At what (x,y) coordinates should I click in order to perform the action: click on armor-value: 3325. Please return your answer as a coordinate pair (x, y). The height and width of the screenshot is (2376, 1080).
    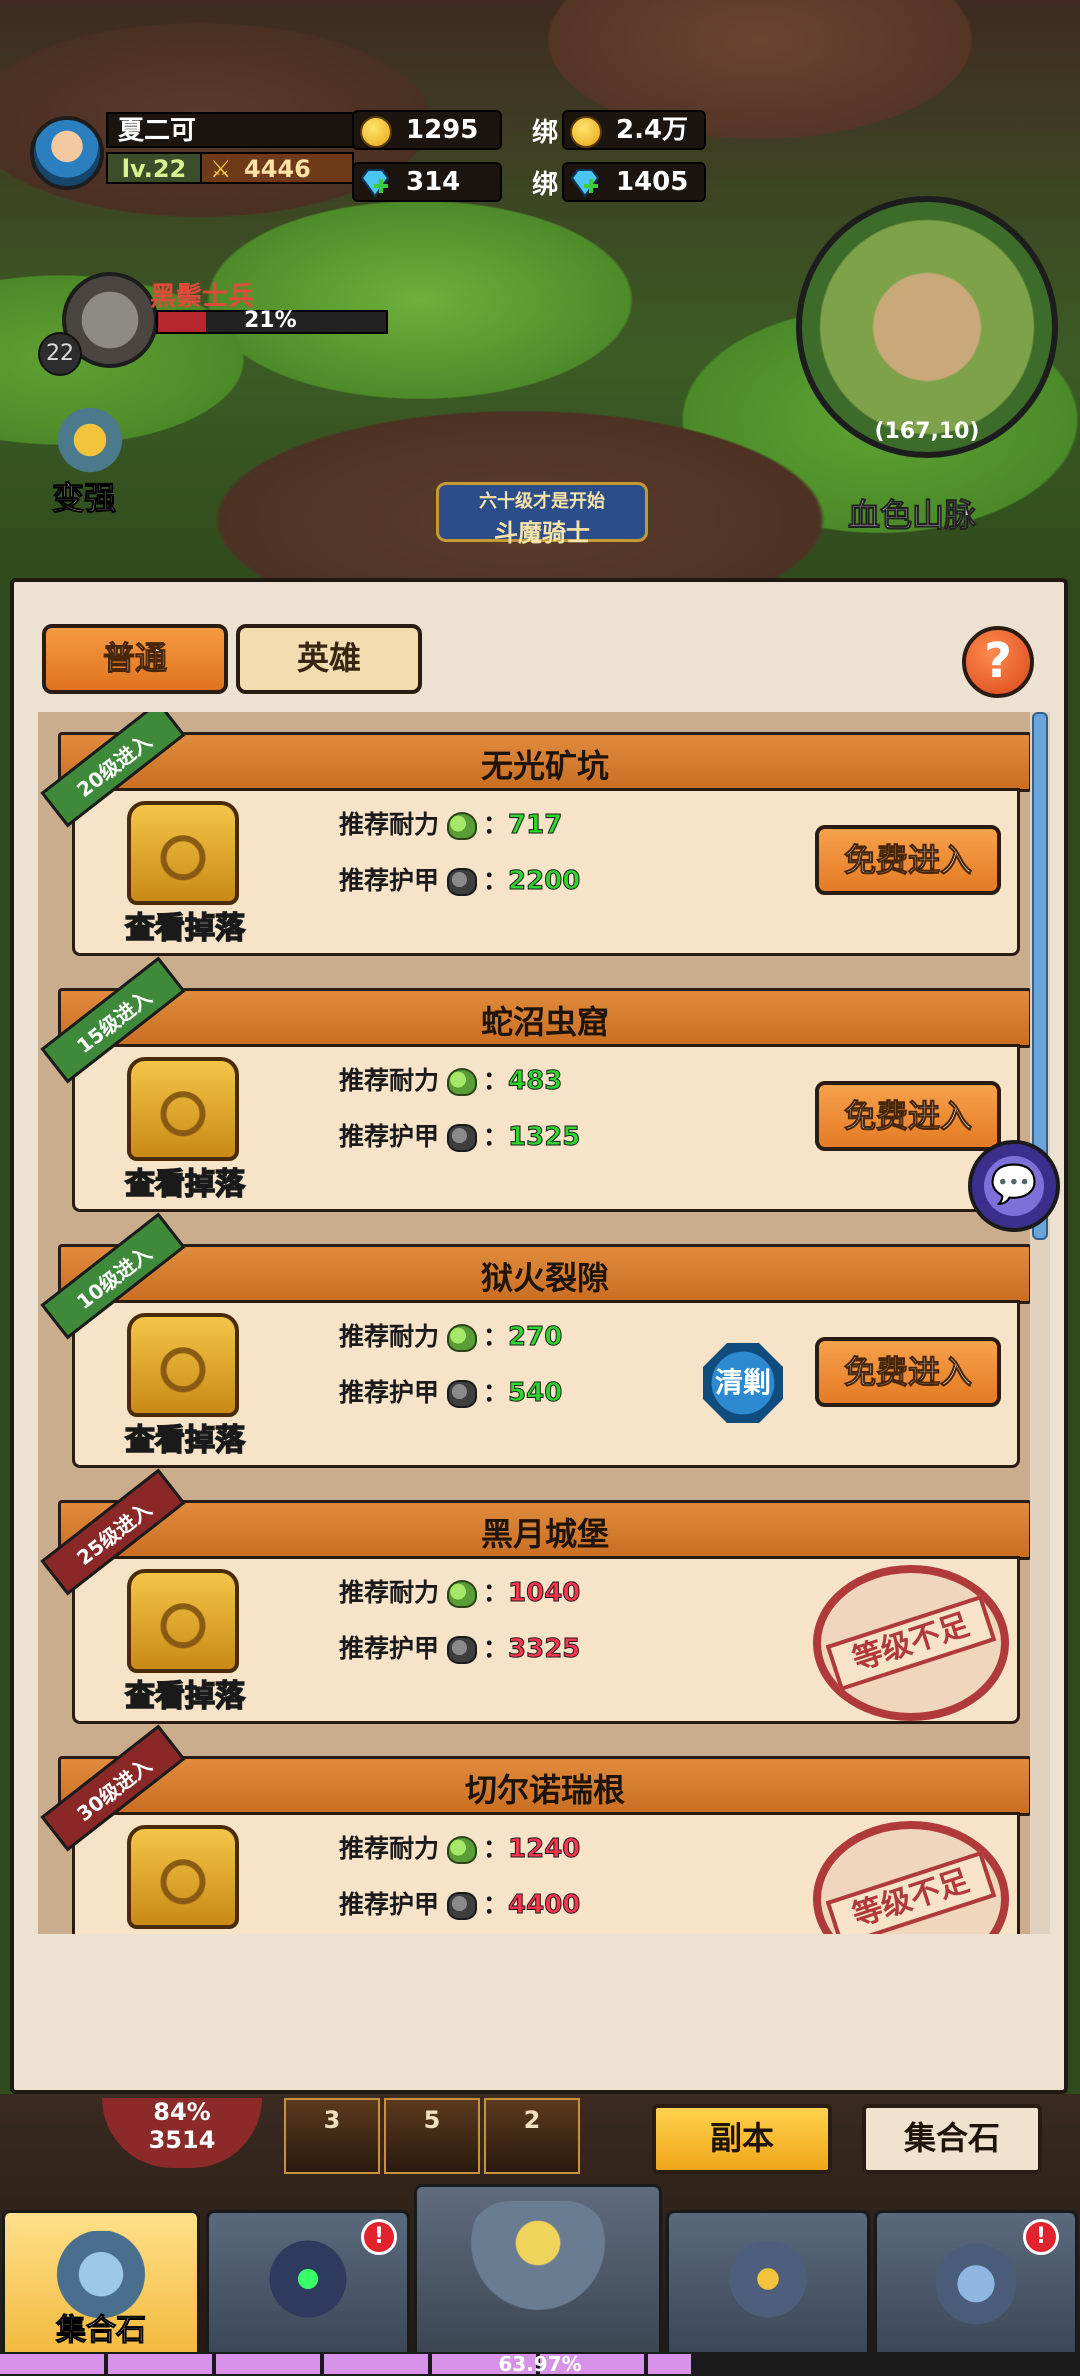
    Looking at the image, I should click on (544, 1649).